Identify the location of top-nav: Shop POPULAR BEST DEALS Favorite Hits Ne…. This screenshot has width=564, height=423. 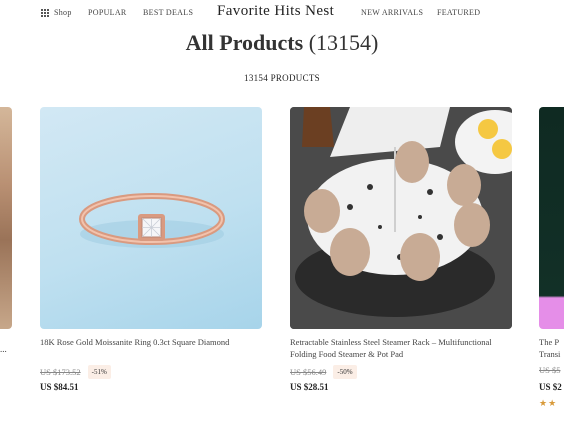
(282, 13).